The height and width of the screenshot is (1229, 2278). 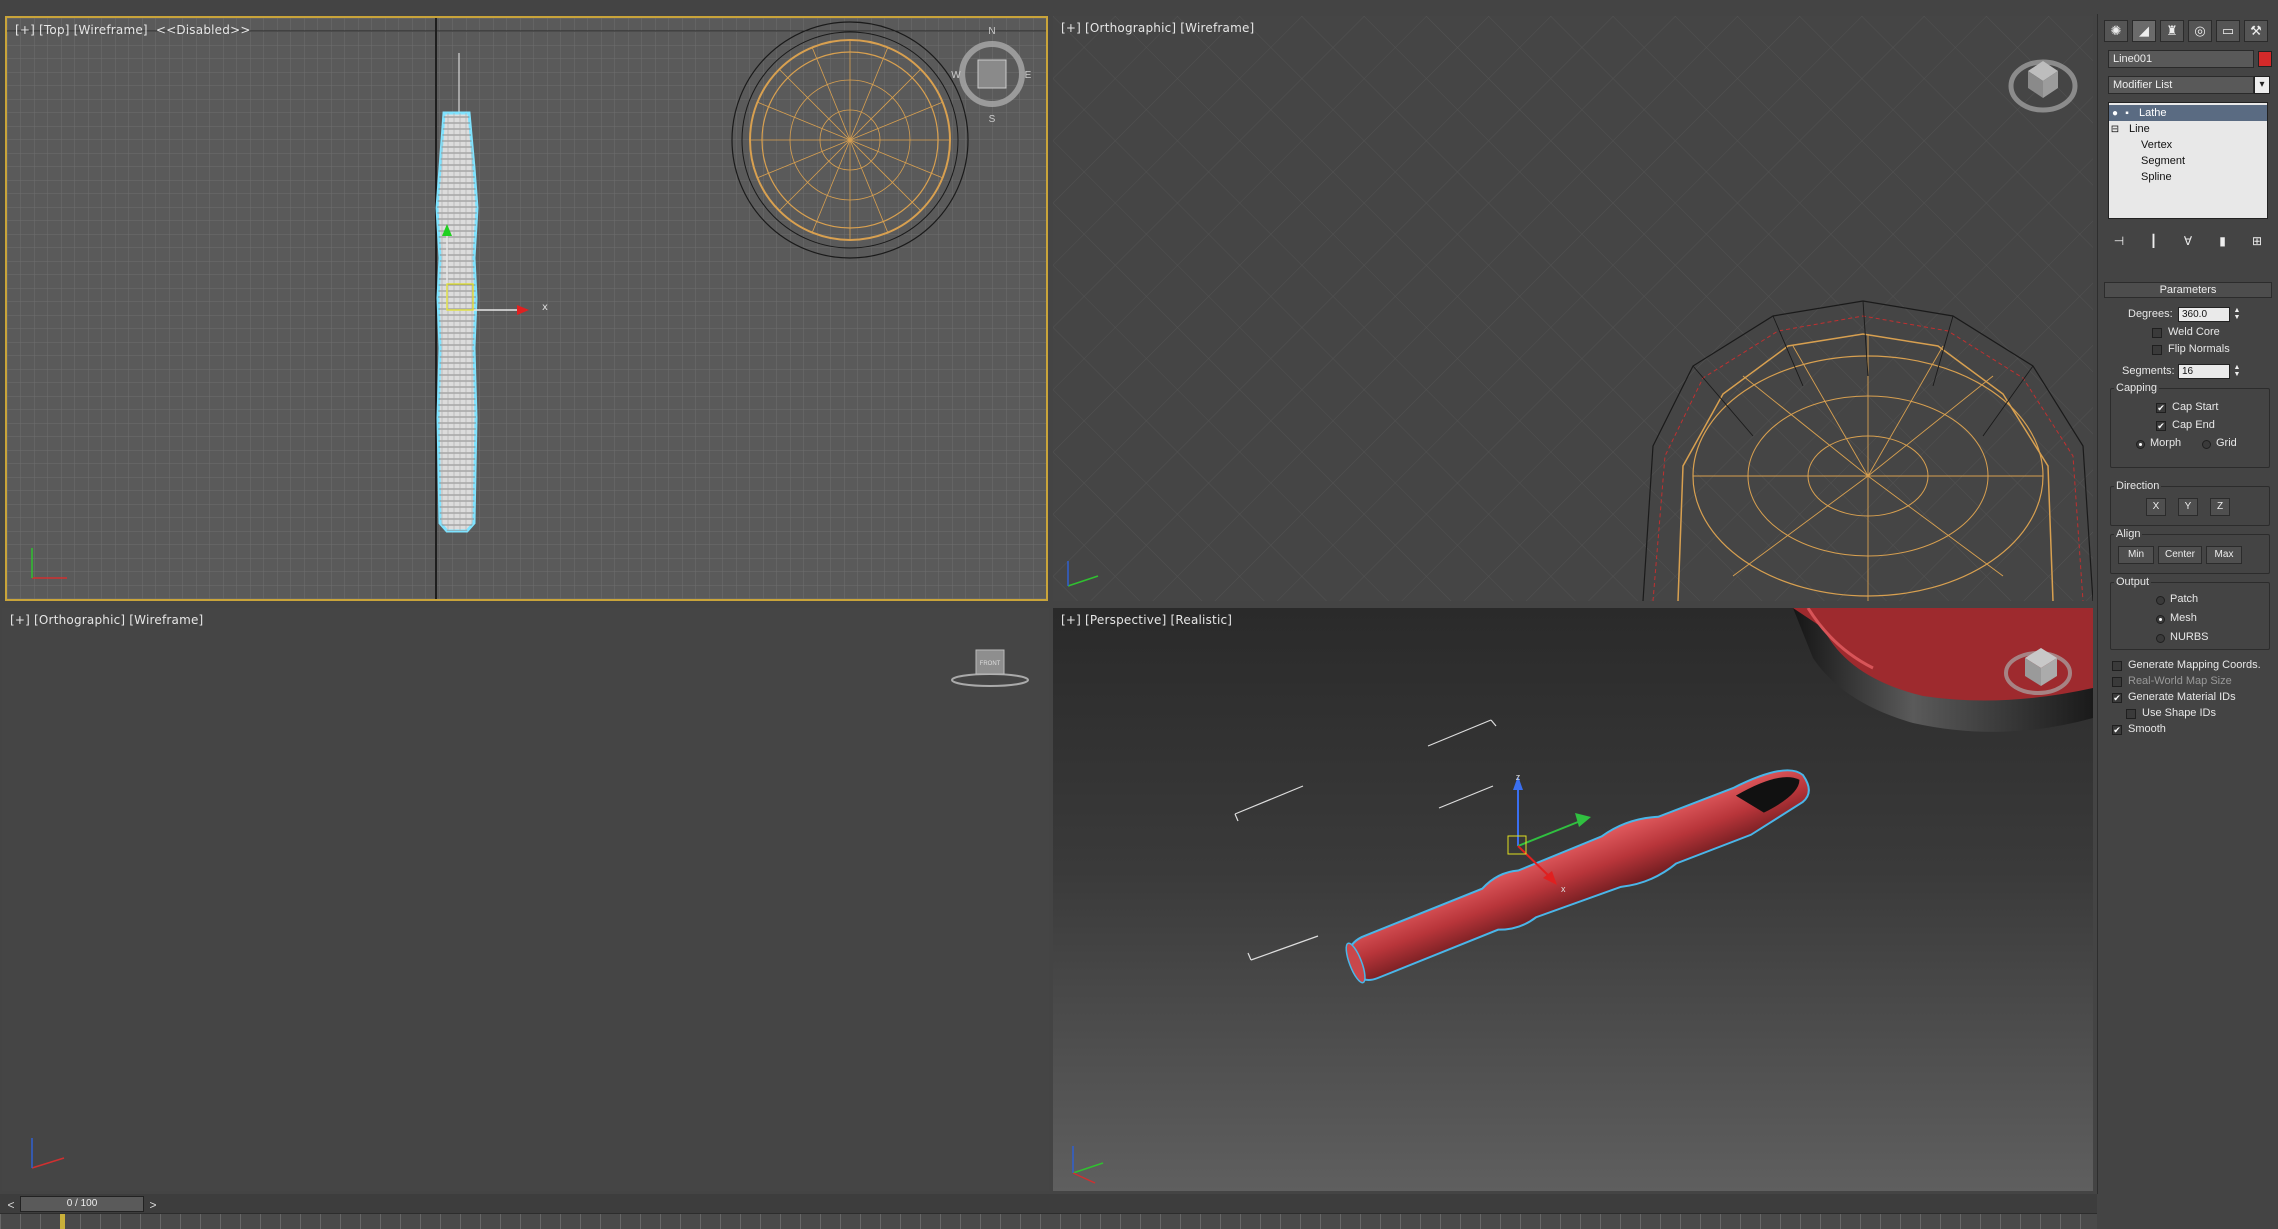 I want to click on create-icon: ✺, so click(x=2116, y=31).